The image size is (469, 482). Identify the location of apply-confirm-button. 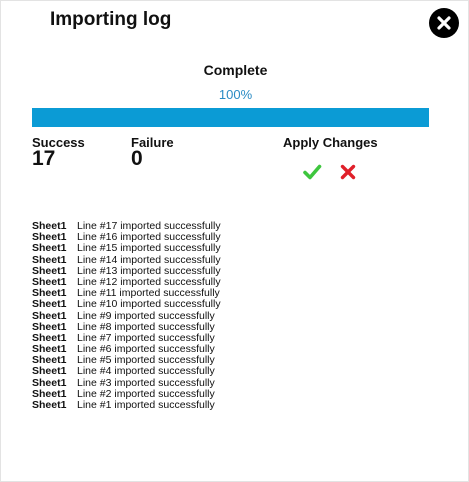
(312, 172).